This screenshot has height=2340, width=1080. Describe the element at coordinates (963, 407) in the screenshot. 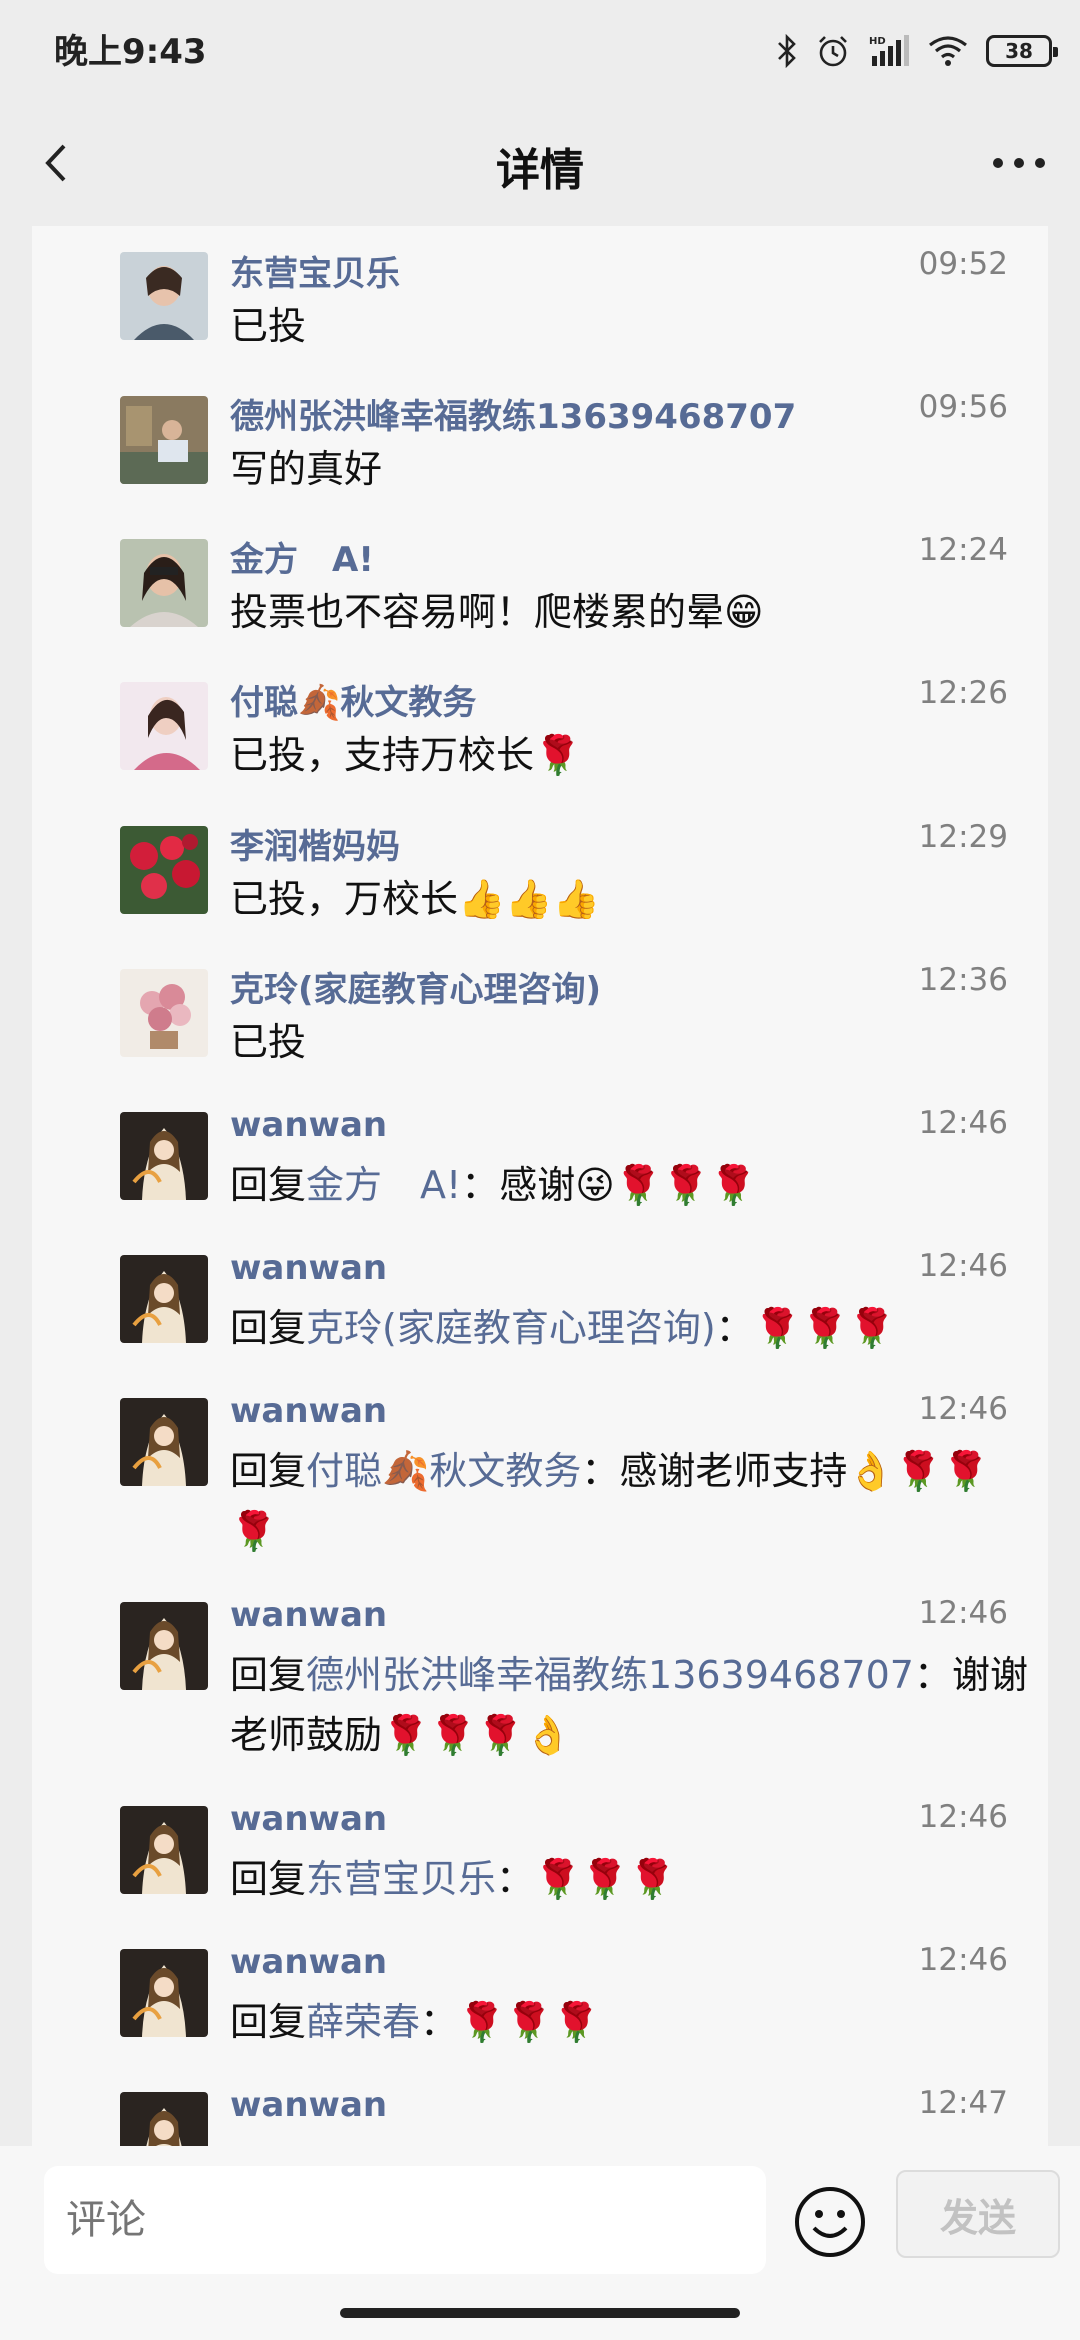

I see `comment-time: 09:56` at that location.